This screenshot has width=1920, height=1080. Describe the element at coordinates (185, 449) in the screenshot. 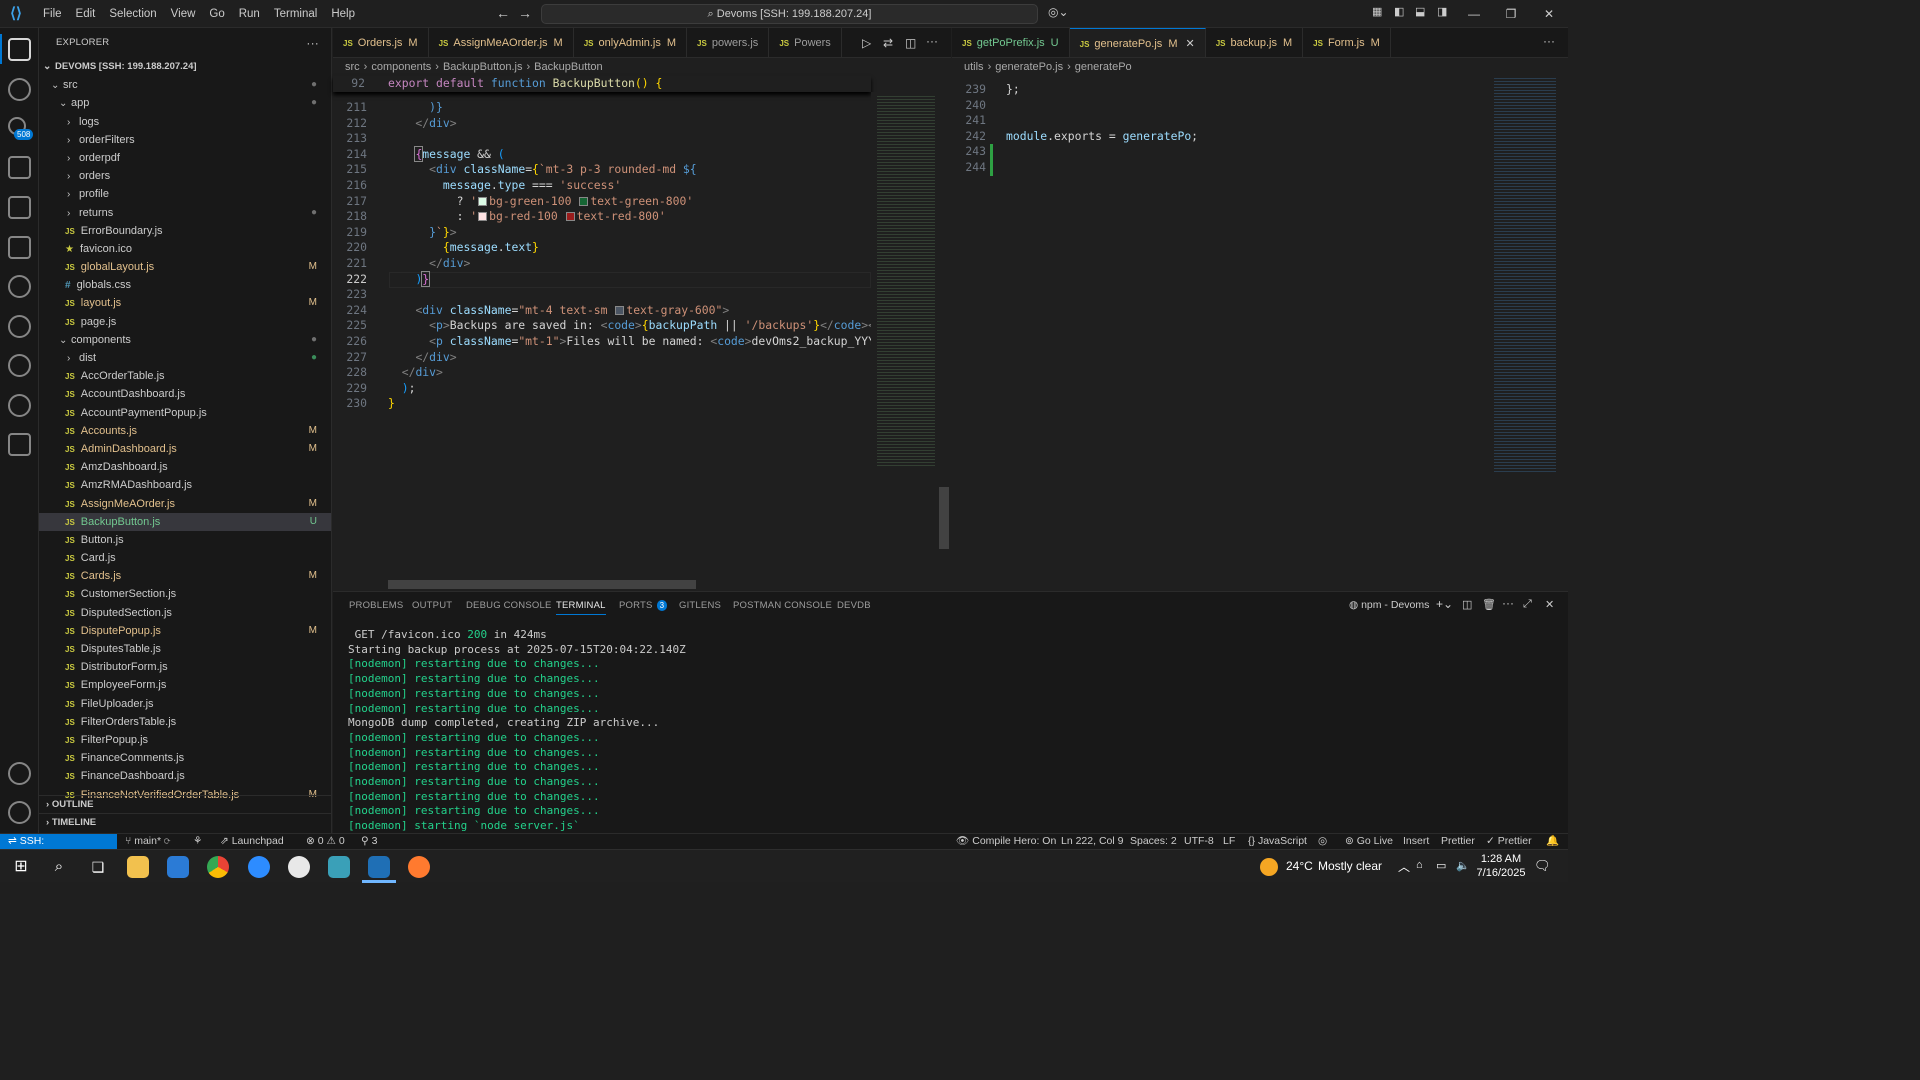

I see `file-row: JS AdminDashboard.js M` at that location.